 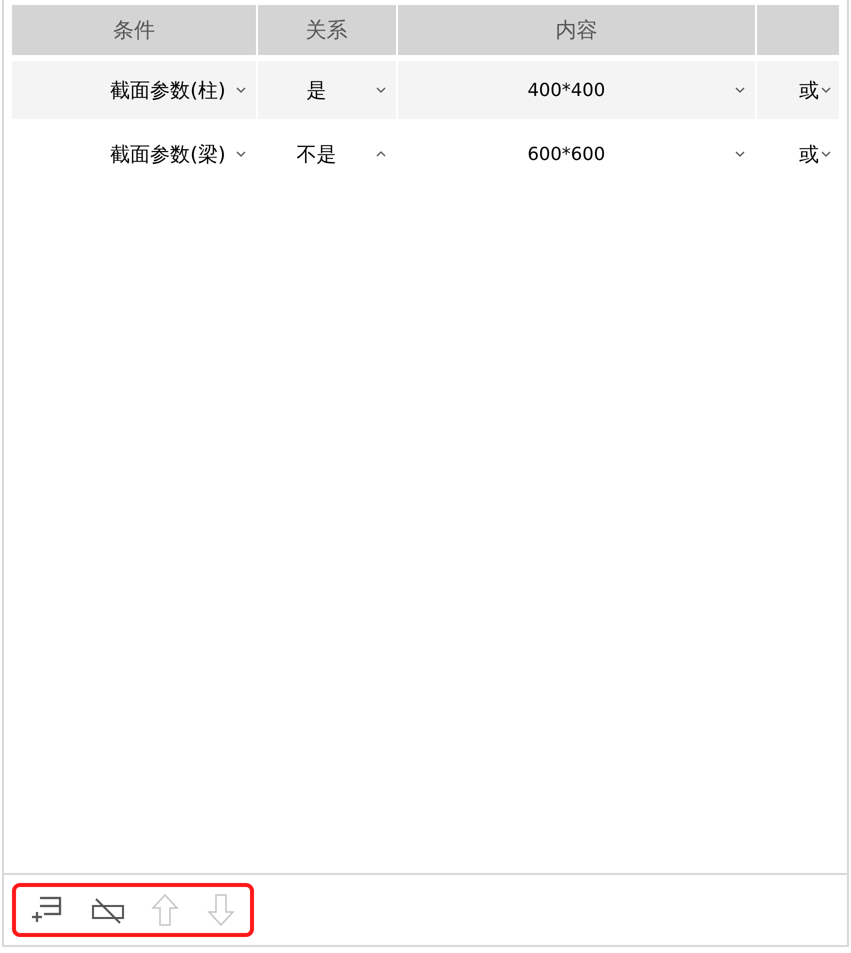 What do you see at coordinates (566, 90) in the screenshot?
I see `cell-text: 400*400` at bounding box center [566, 90].